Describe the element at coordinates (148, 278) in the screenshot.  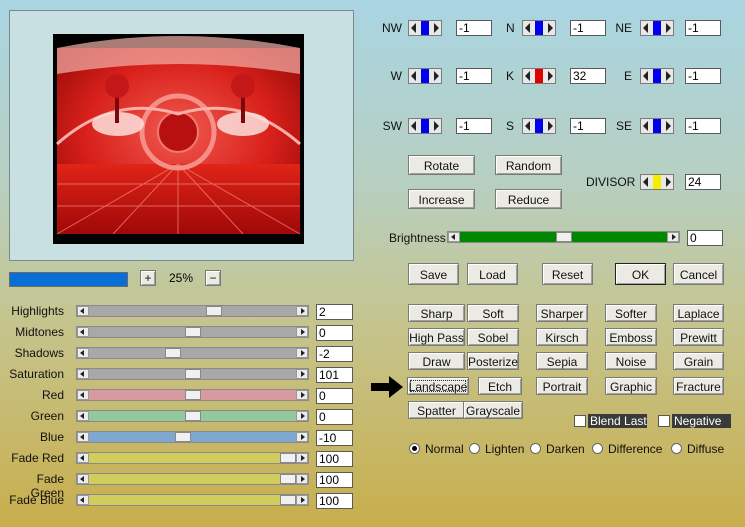
I see `zoom-in-button: +` at that location.